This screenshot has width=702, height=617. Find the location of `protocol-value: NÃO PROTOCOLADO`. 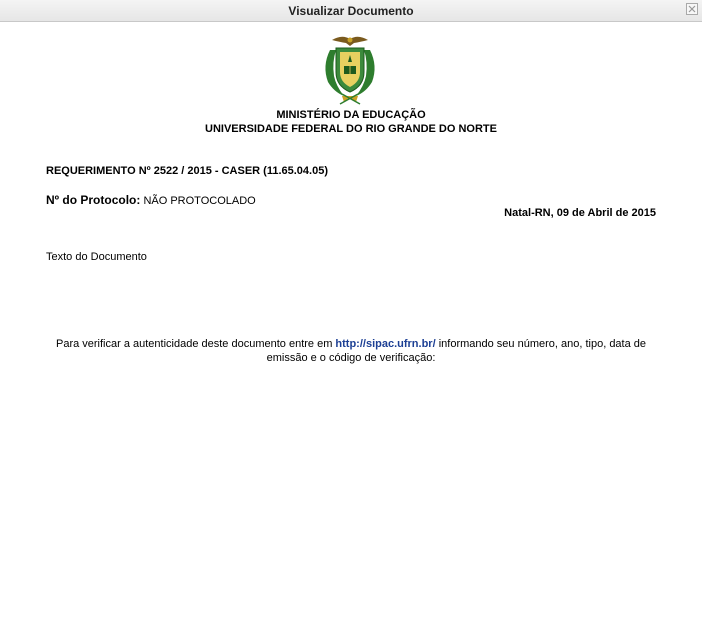

protocol-value: NÃO PROTOCOLADO is located at coordinates (199, 201).